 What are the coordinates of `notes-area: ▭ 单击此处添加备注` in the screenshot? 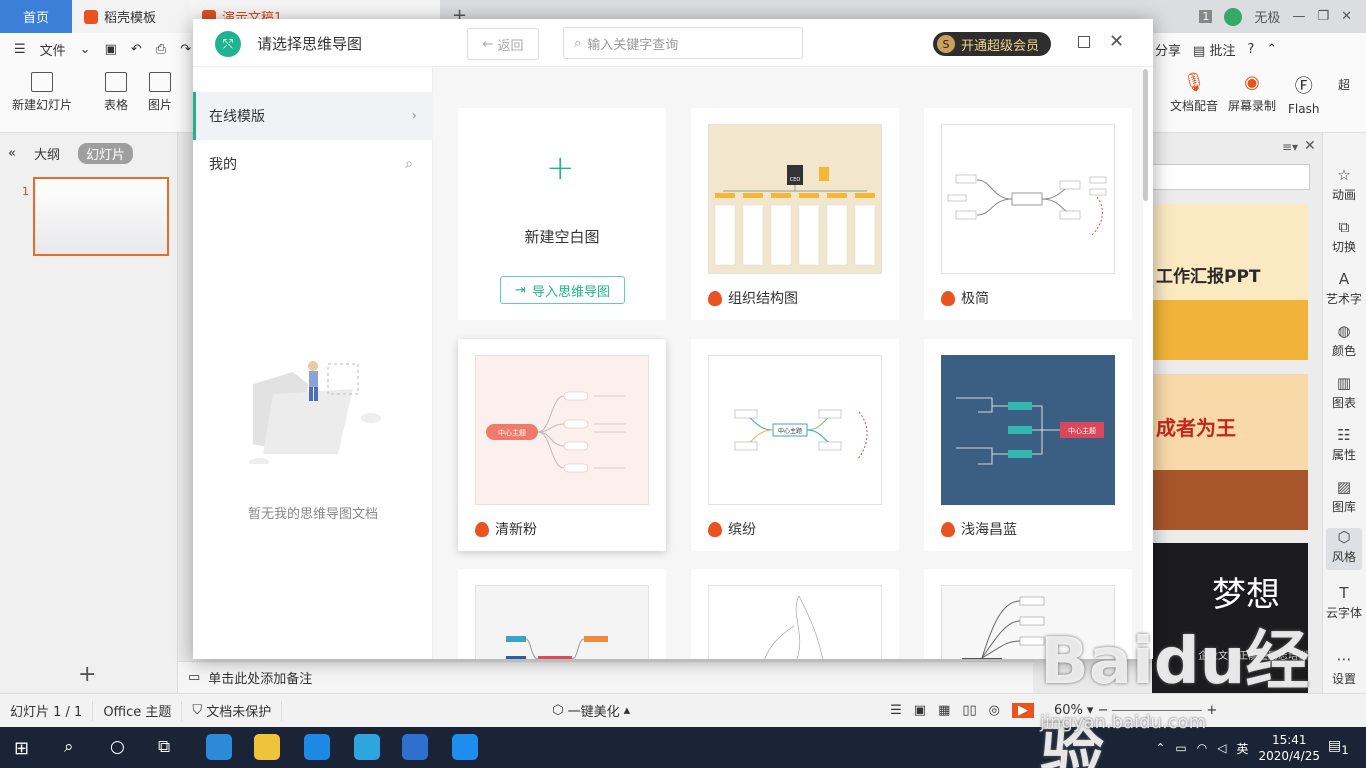 It's located at (605, 677).